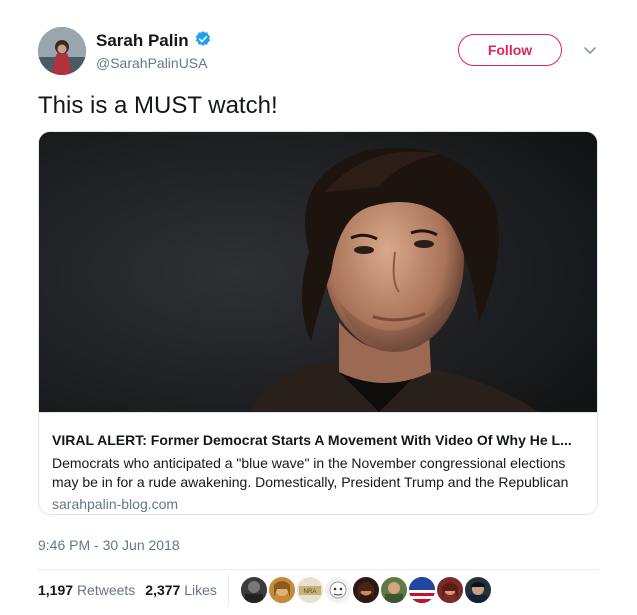  Describe the element at coordinates (163, 590) in the screenshot. I see `likes-count: 2,377` at that location.